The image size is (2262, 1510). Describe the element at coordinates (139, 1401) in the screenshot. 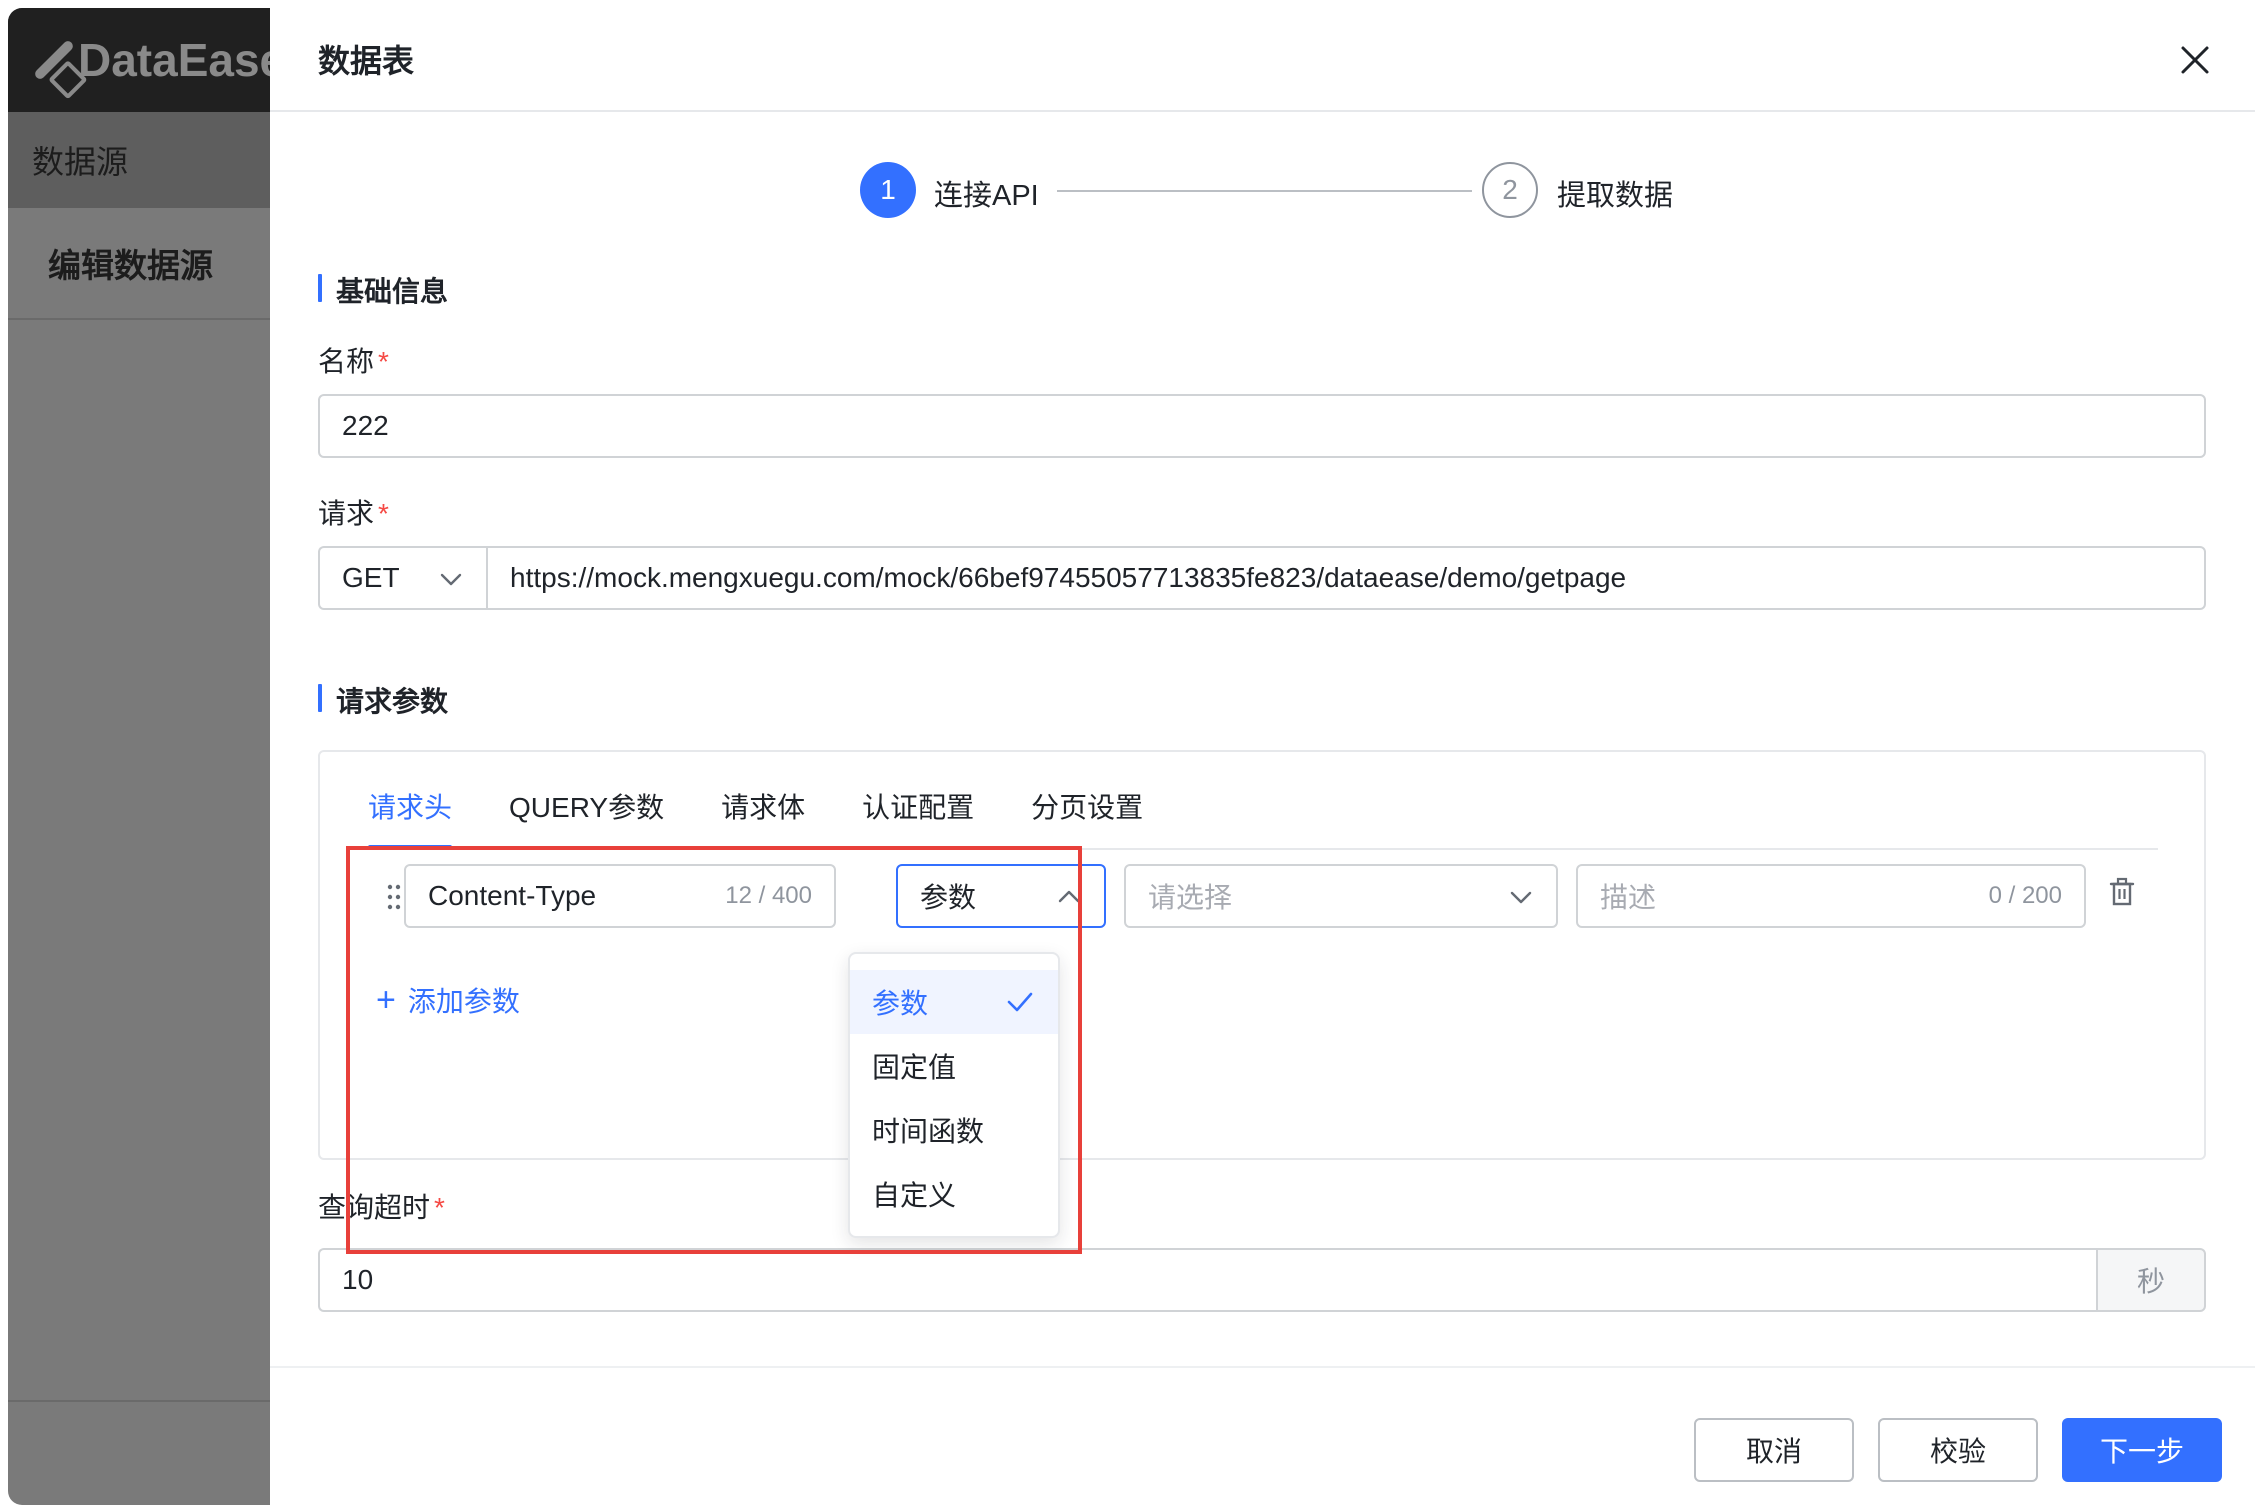

I see `divider` at that location.